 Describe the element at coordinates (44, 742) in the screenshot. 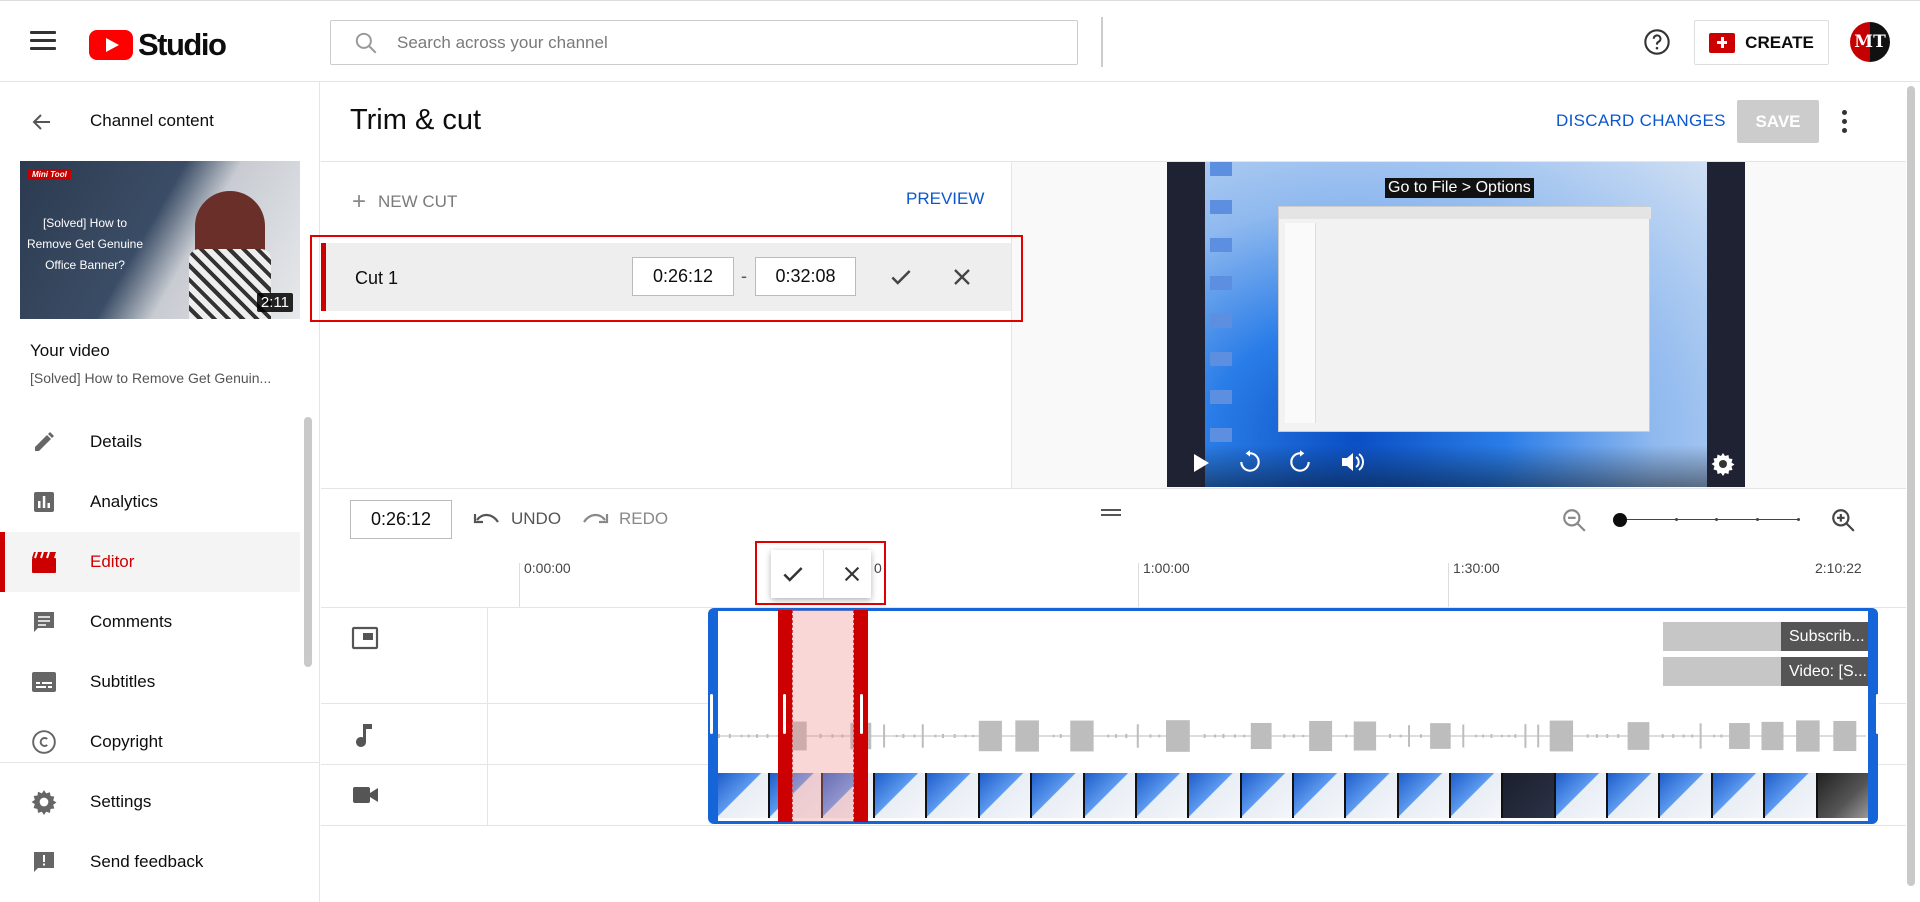

I see `copyright-icon` at that location.